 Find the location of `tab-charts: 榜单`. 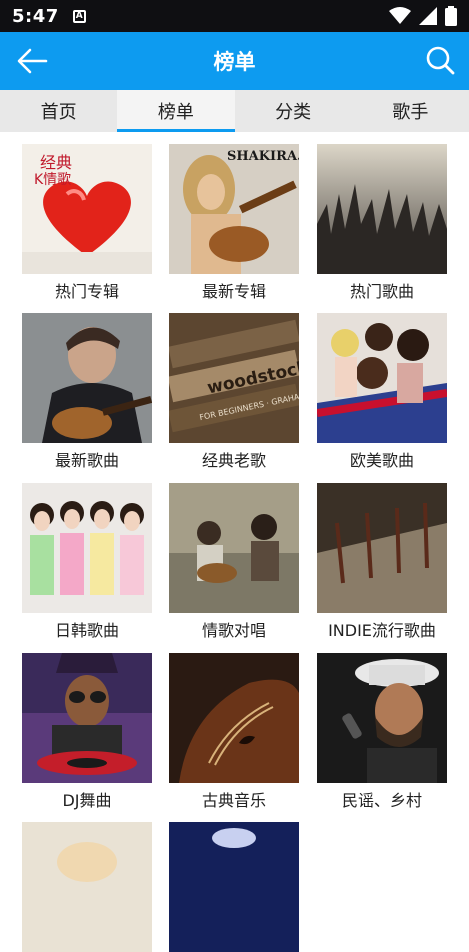

tab-charts: 榜单 is located at coordinates (176, 111).